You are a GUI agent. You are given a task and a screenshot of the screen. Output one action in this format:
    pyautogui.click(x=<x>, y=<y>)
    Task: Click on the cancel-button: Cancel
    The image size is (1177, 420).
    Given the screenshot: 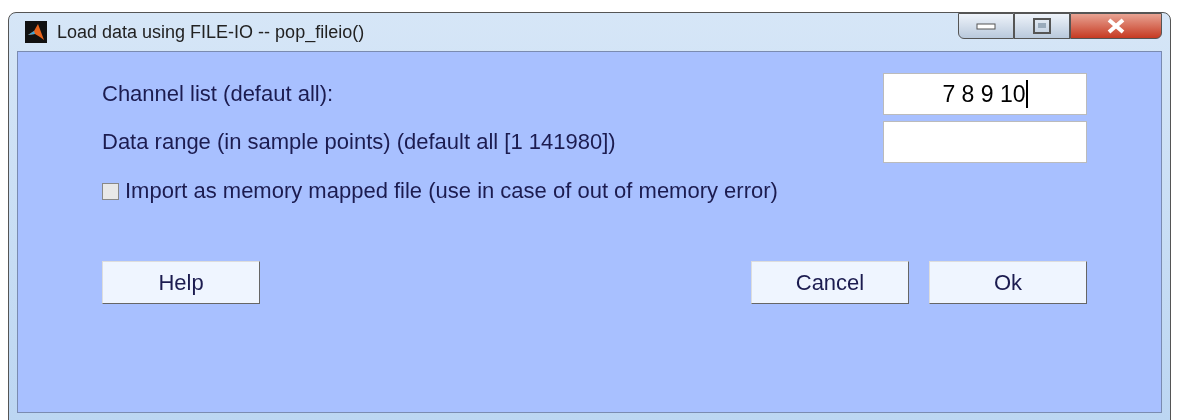 What is the action you would take?
    pyautogui.click(x=830, y=282)
    